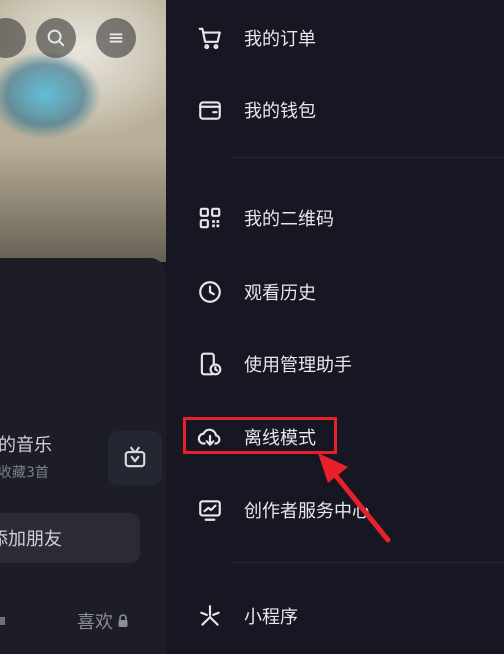 The height and width of the screenshot is (654, 504). What do you see at coordinates (289, 219) in the screenshot?
I see `menu-item-label: 我的二维码` at bounding box center [289, 219].